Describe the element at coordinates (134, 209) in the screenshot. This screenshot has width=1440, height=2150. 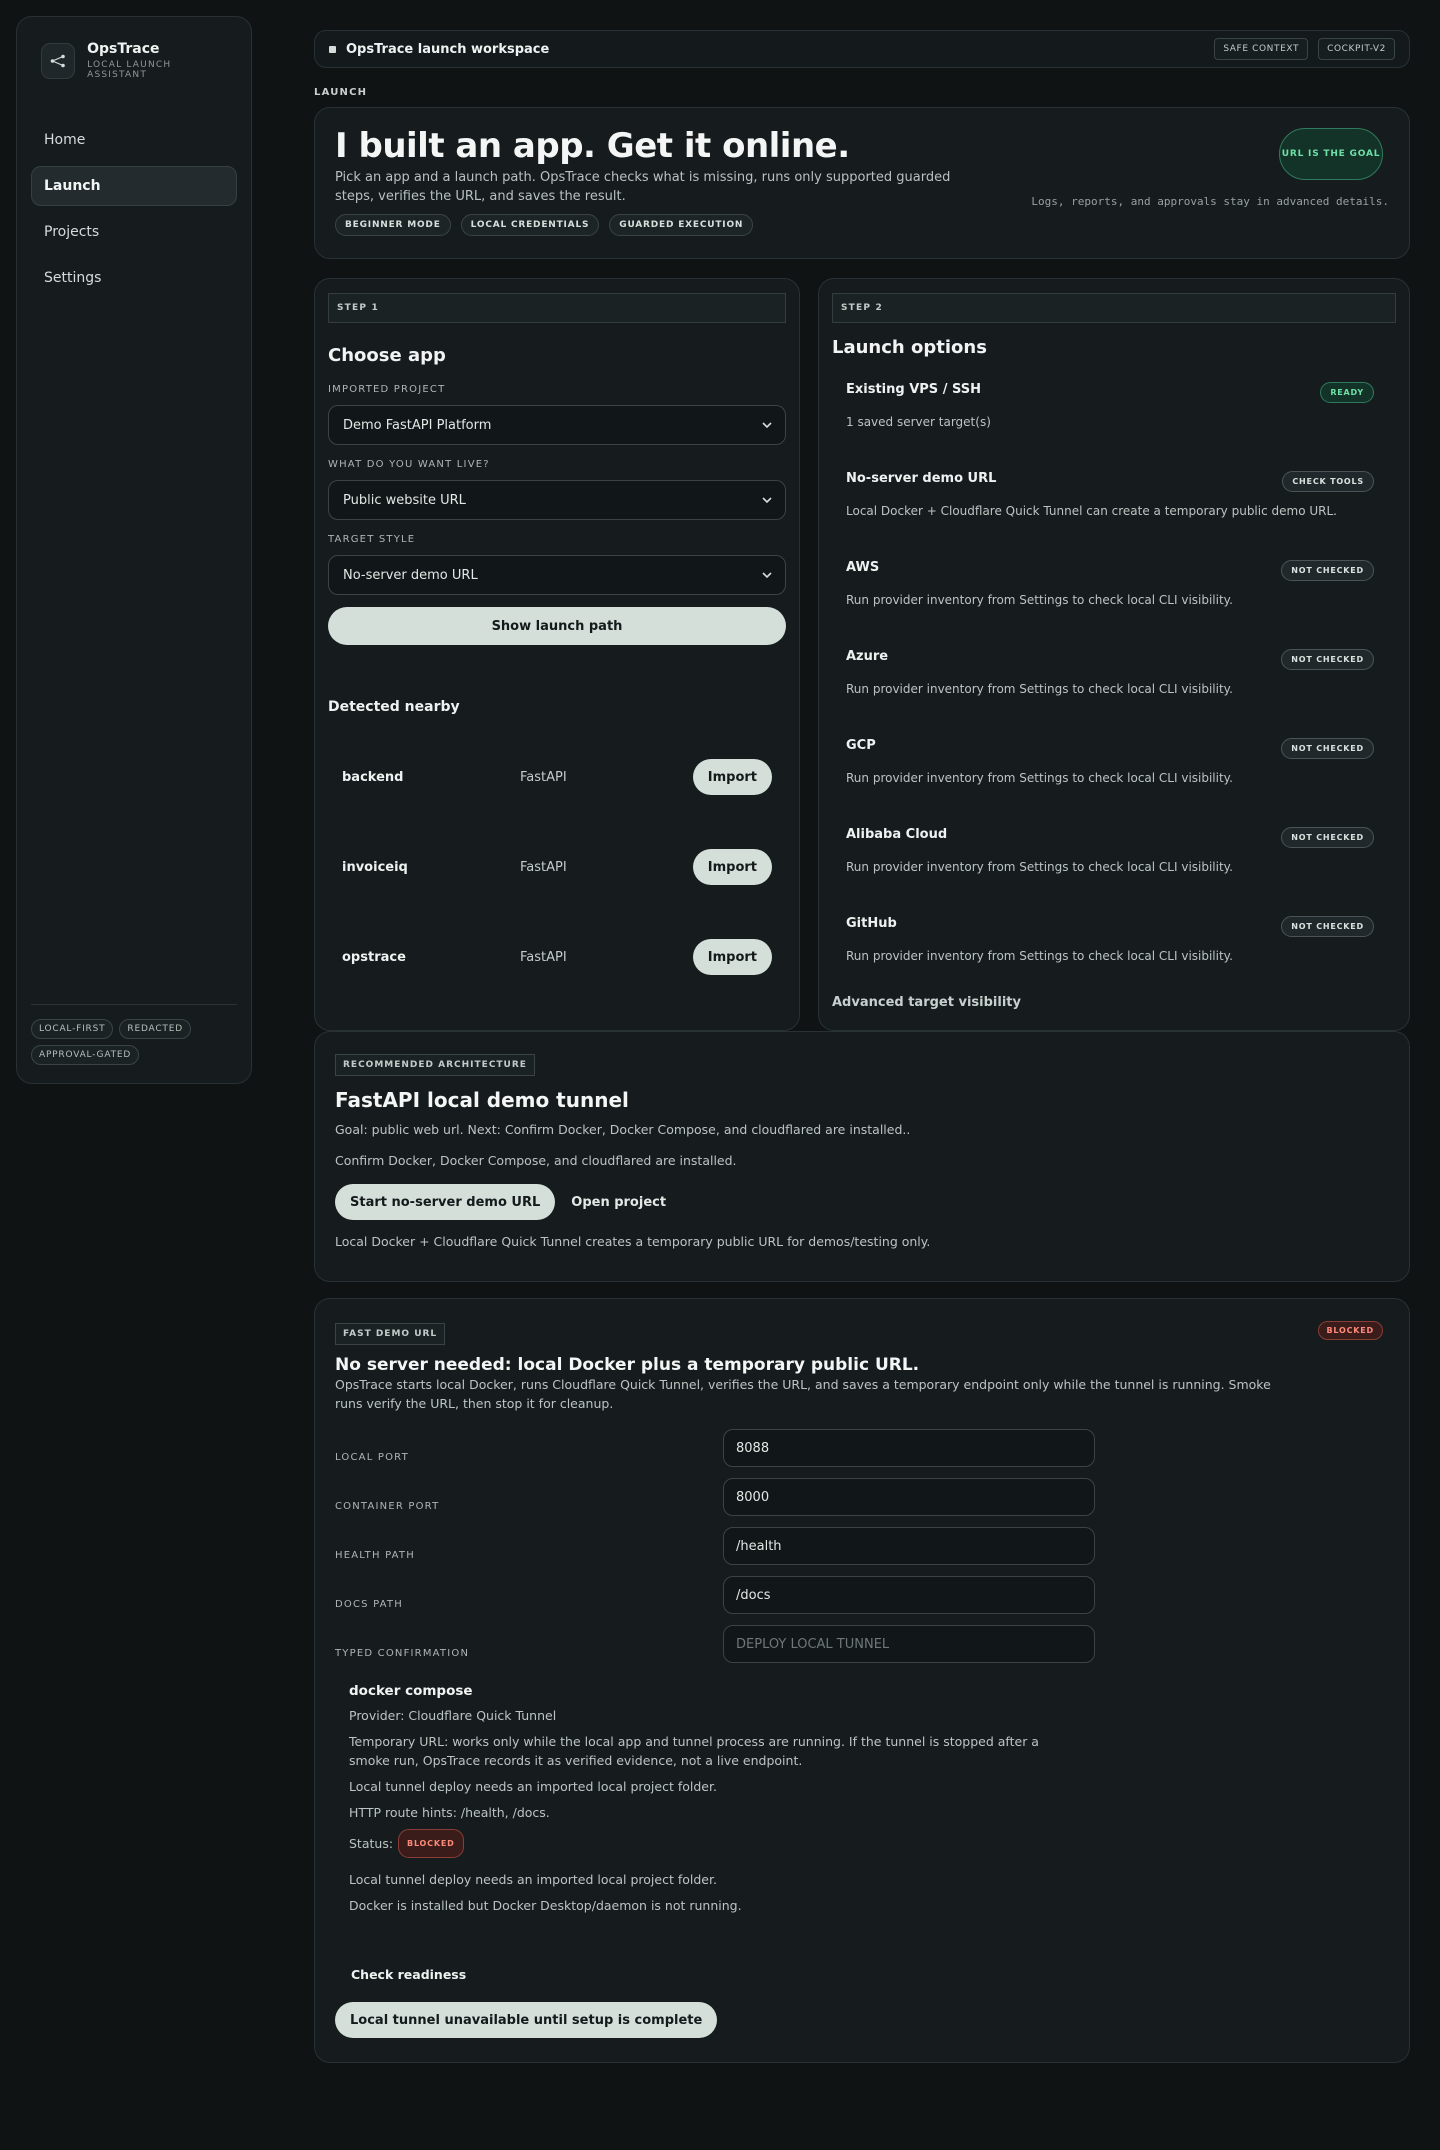
I see `main-nav: Home Launch Projects Settings` at that location.